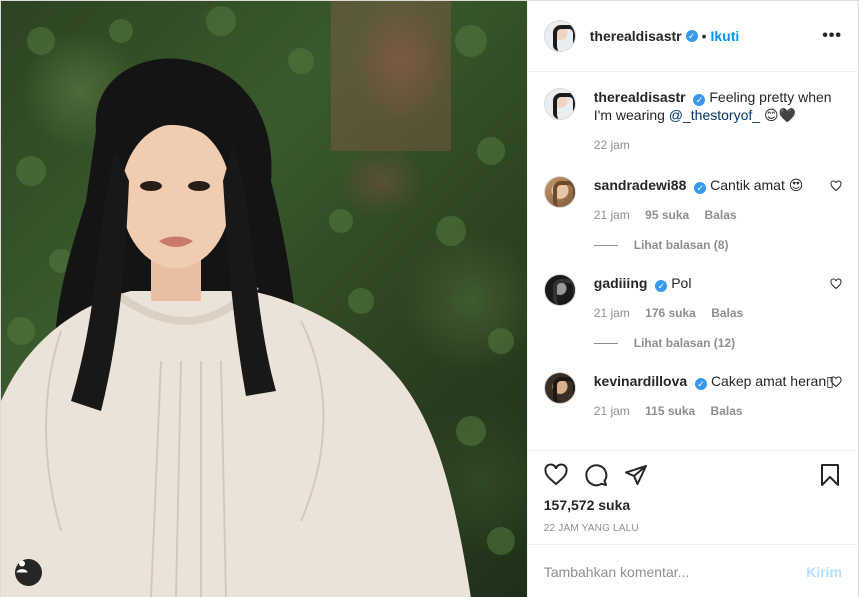 Image resolution: width=859 pixels, height=597 pixels. I want to click on follow-button: Ikuti, so click(725, 36).